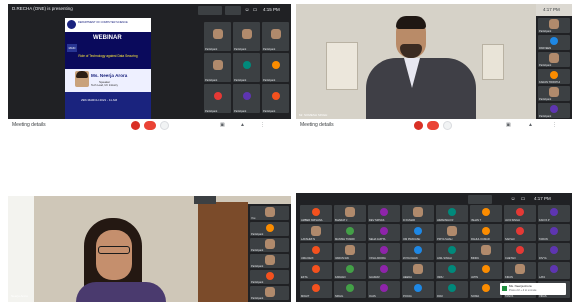 The width and height of the screenshot is (576, 305). I want to click on participant-tile: TARUN, so click(554, 232).